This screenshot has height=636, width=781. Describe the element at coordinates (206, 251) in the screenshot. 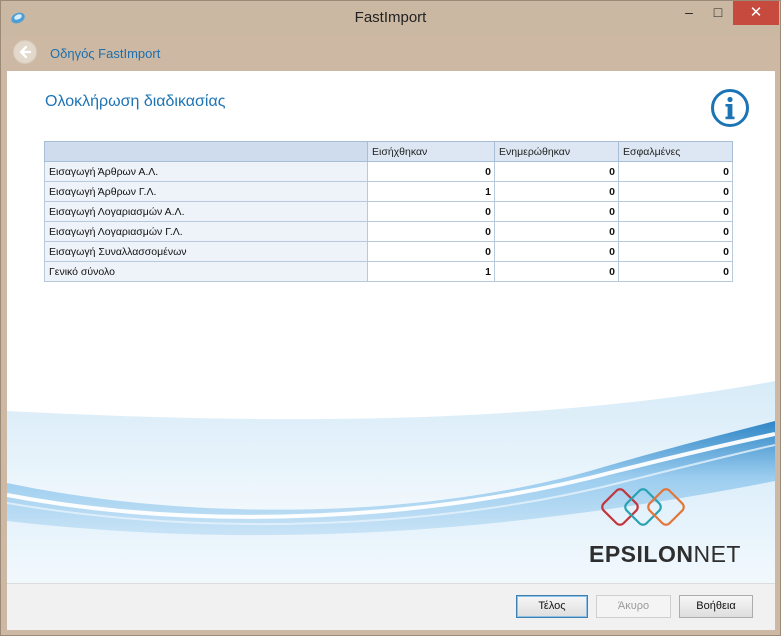

I see `row-label: Εισαγωγή Συναλλασσομένων` at that location.